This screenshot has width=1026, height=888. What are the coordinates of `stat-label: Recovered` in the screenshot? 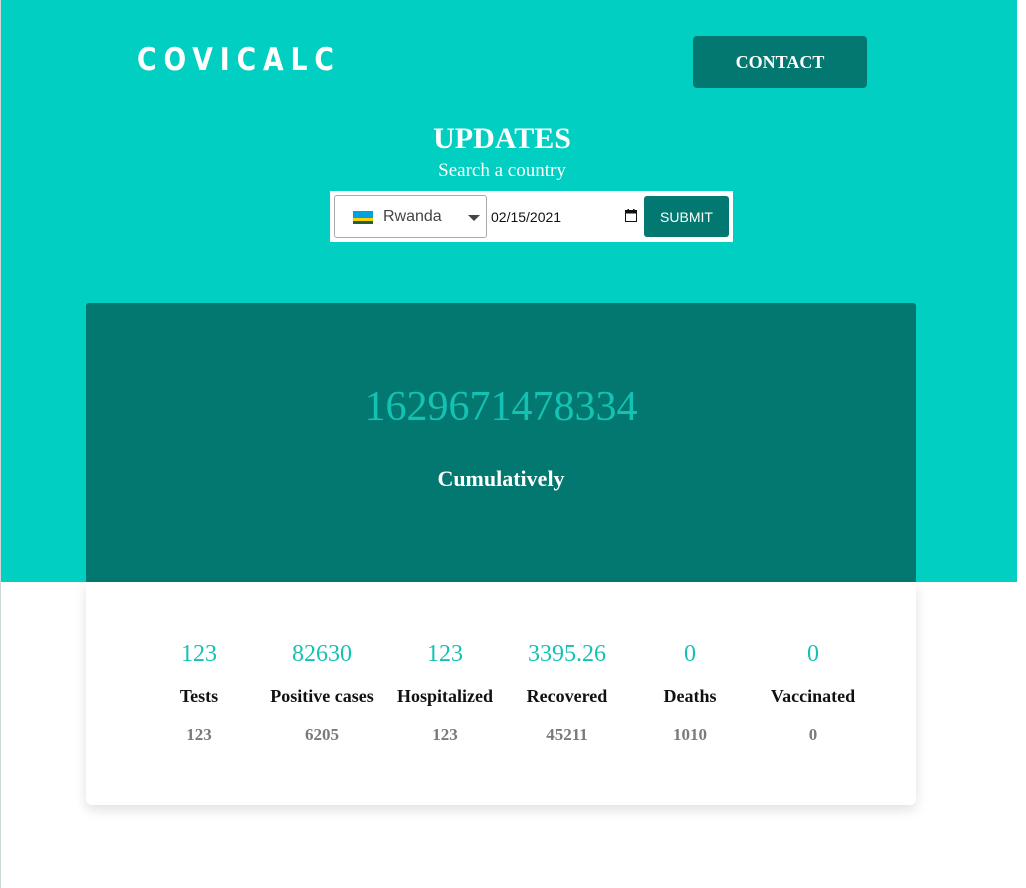 It's located at (567, 696).